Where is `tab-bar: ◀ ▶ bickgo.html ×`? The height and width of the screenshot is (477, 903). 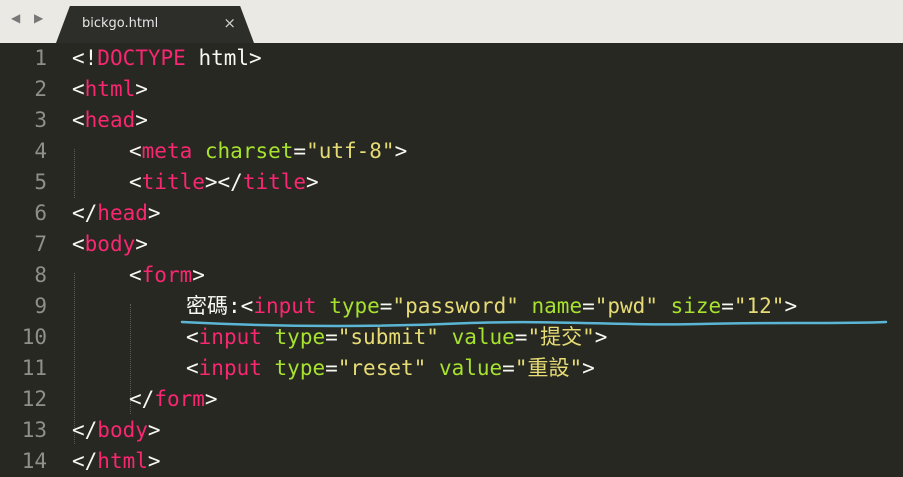
tab-bar: ◀ ▶ bickgo.html × is located at coordinates (451, 21).